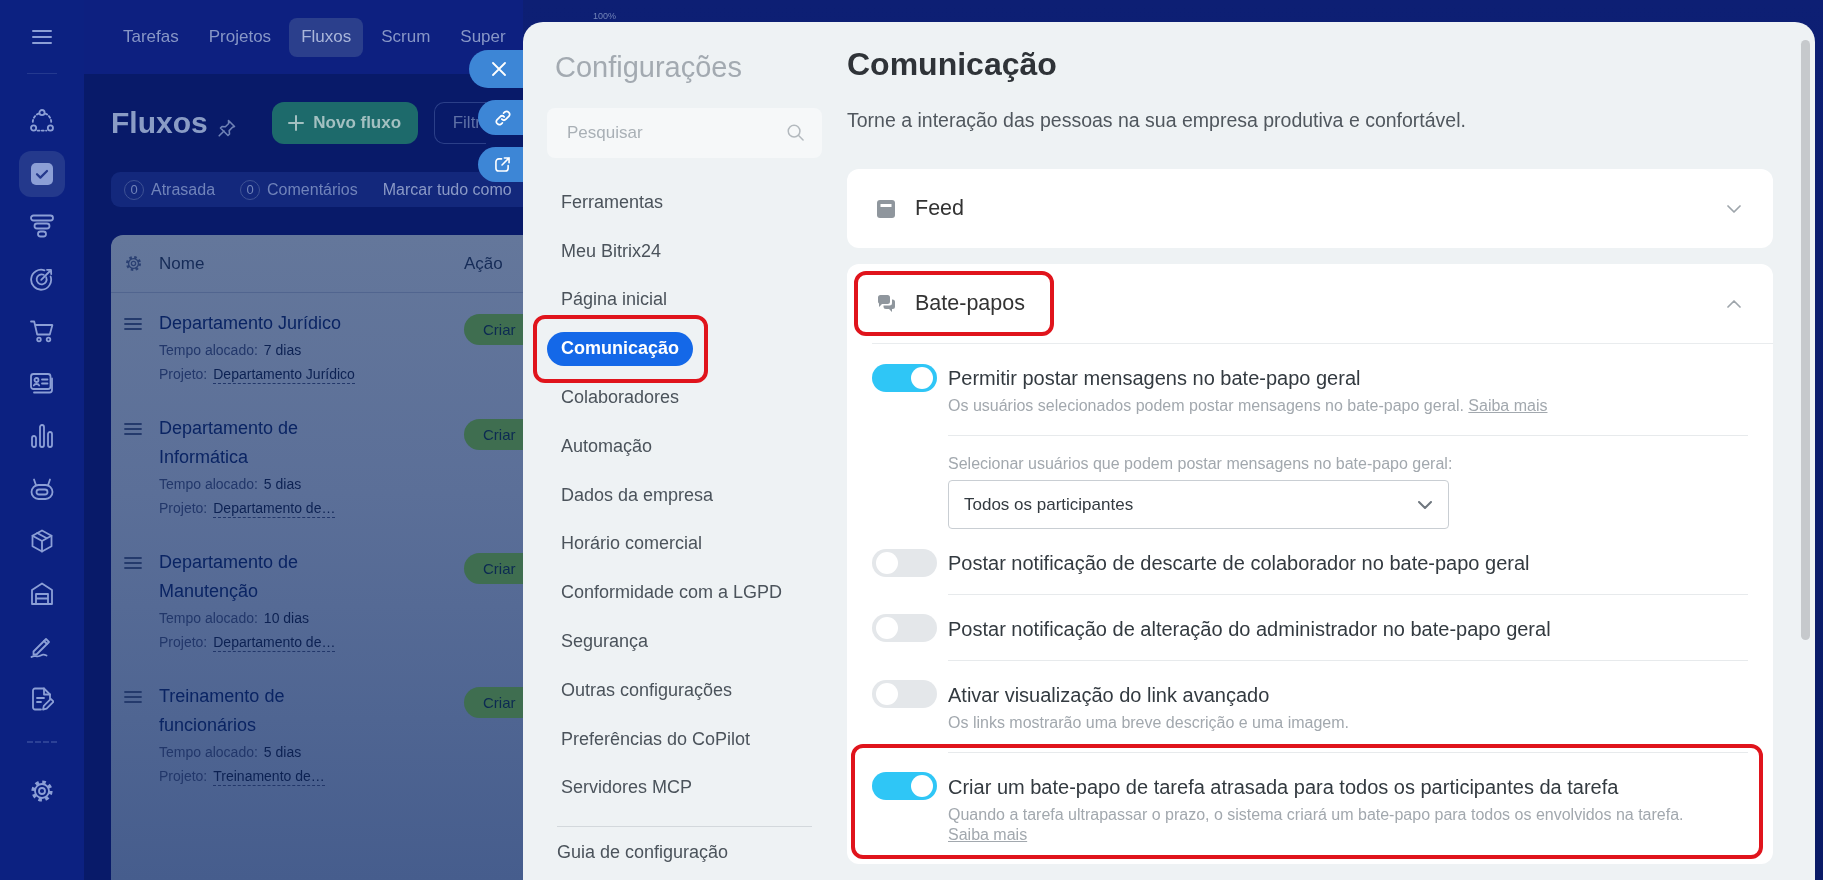  Describe the element at coordinates (886, 303) in the screenshot. I see `chat-bubbles-icon` at that location.